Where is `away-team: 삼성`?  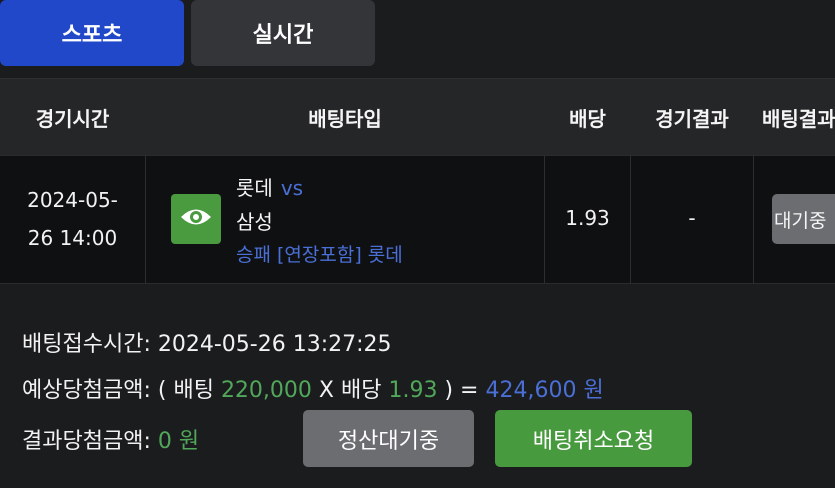
away-team: 삼성 is located at coordinates (254, 222).